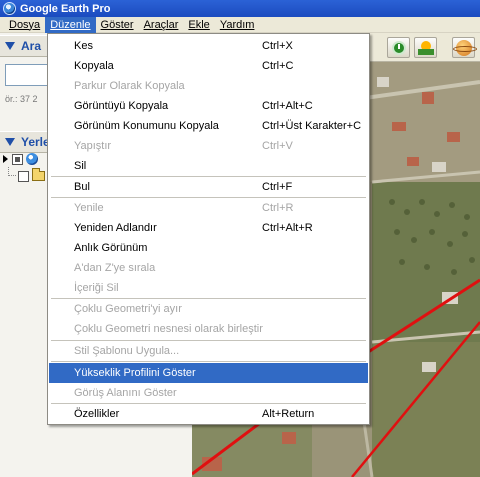 The height and width of the screenshot is (477, 480). What do you see at coordinates (161, 25) in the screenshot?
I see `menu-araclar: Araçlar` at bounding box center [161, 25].